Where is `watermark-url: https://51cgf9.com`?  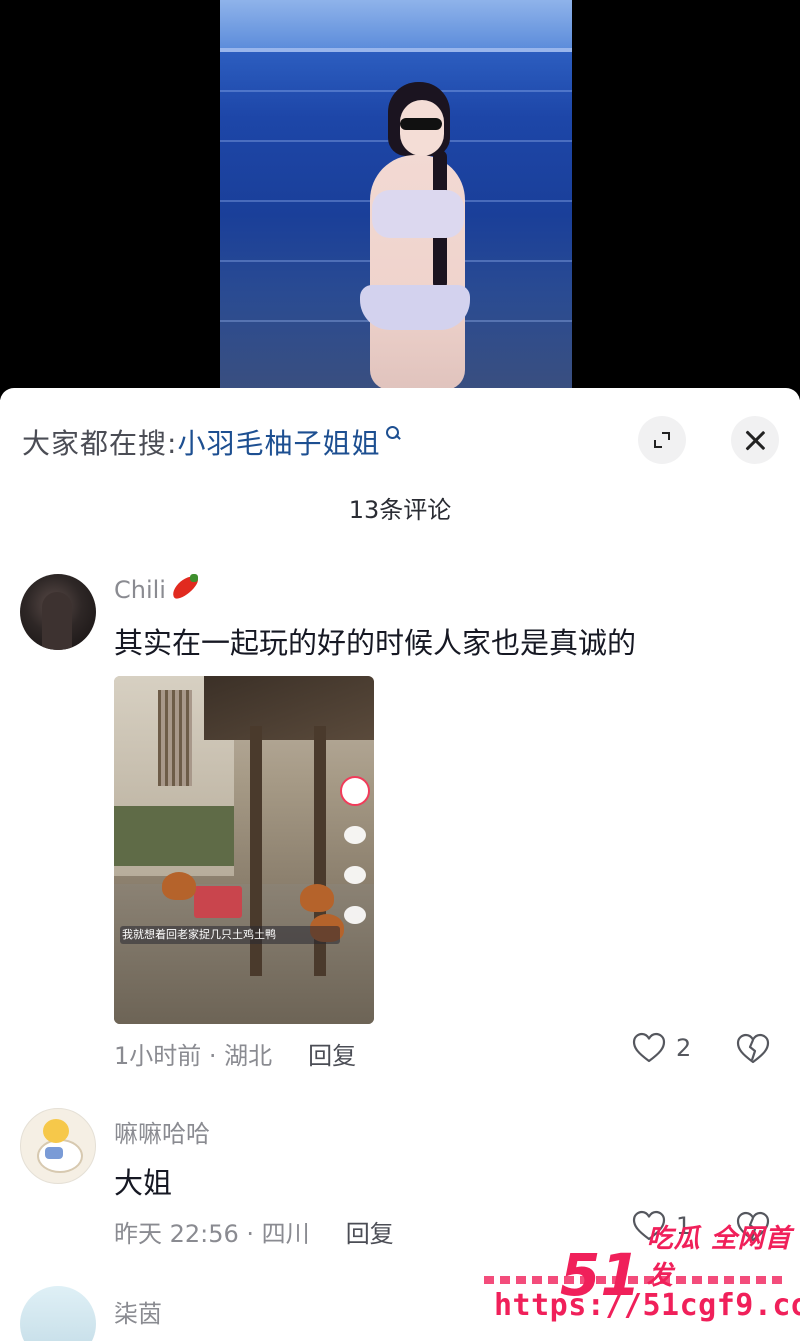
watermark-url: https://51cgf9.com is located at coordinates (647, 1305).